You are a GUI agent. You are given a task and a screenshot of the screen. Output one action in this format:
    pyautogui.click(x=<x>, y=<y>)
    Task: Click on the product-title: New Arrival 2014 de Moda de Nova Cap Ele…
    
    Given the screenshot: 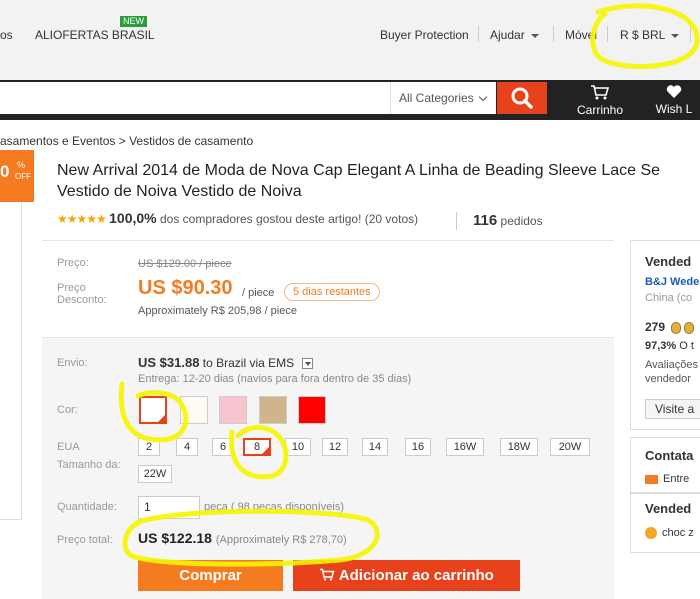 What is the action you would take?
    pyautogui.click(x=378, y=181)
    